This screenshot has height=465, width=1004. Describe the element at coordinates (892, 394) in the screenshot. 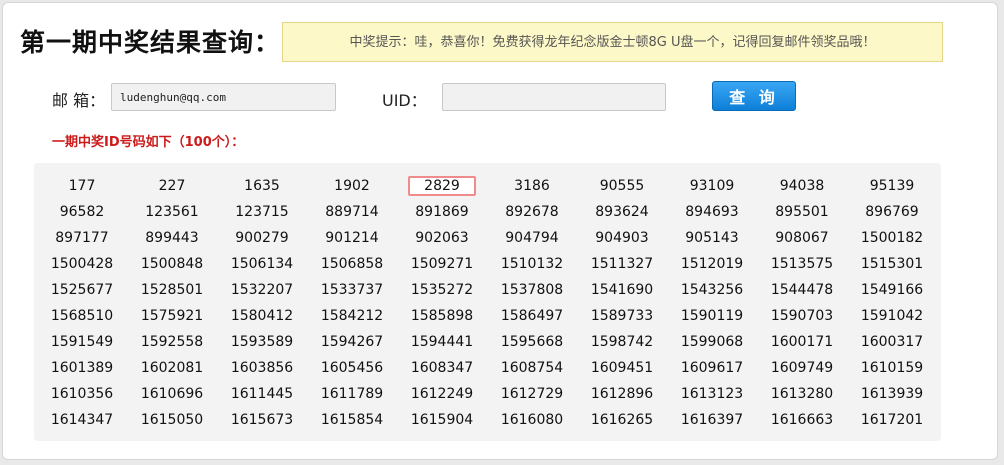

I see `winner-id: 1613939` at that location.